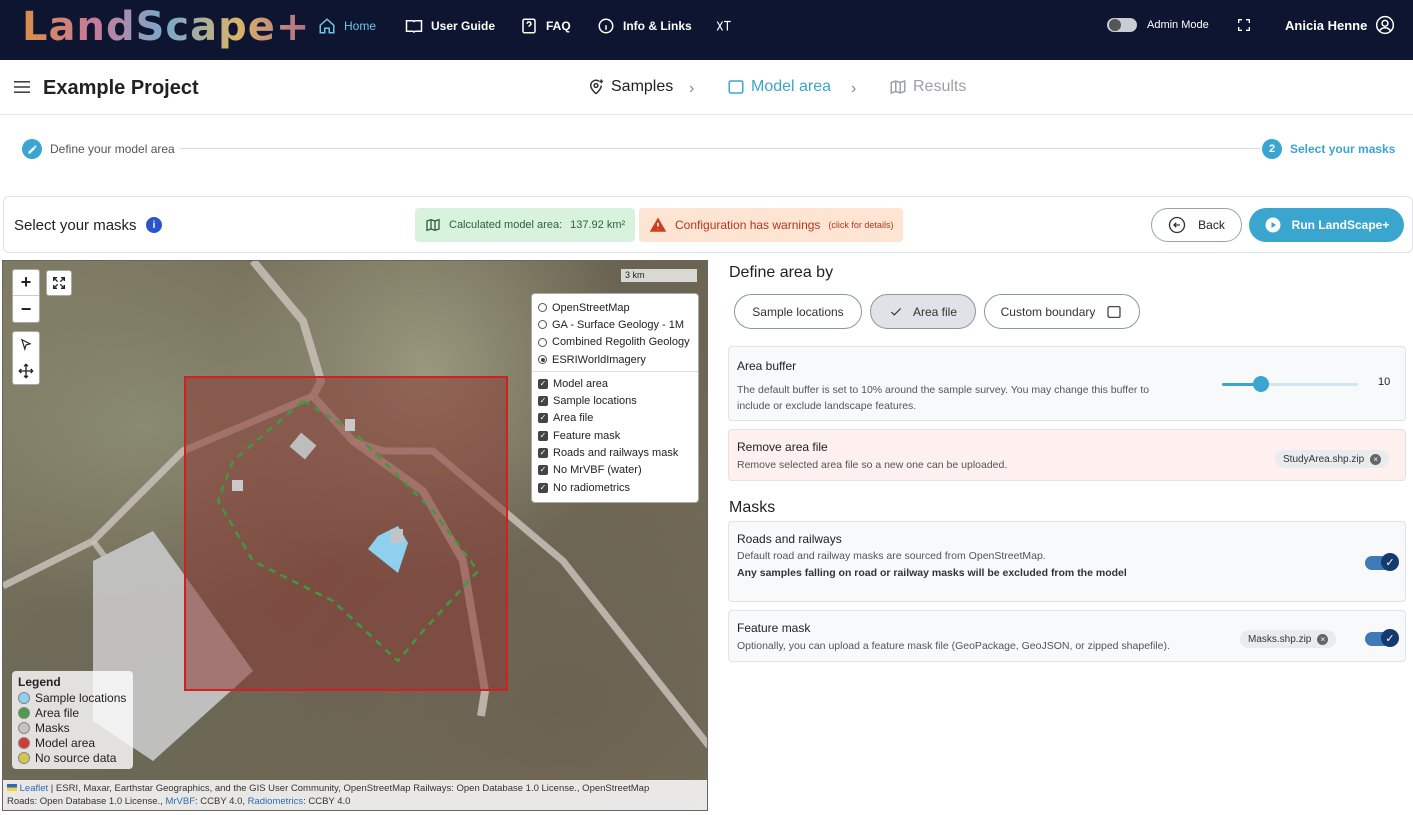  I want to click on segment-area-file: Area file, so click(923, 311).